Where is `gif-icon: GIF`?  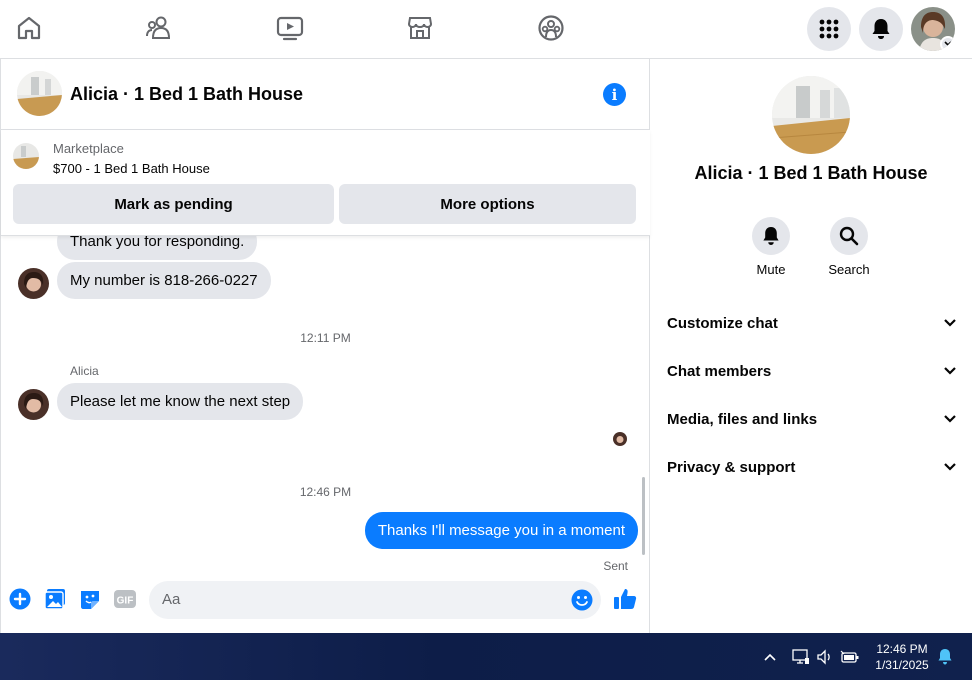 gif-icon: GIF is located at coordinates (125, 599).